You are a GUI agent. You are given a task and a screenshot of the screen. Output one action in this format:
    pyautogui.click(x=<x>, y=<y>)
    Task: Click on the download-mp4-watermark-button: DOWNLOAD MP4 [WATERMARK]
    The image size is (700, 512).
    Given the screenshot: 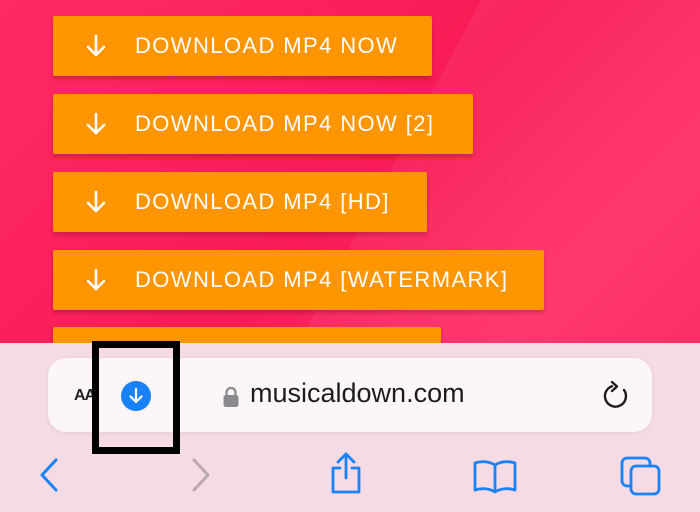 What is the action you would take?
    pyautogui.click(x=298, y=280)
    